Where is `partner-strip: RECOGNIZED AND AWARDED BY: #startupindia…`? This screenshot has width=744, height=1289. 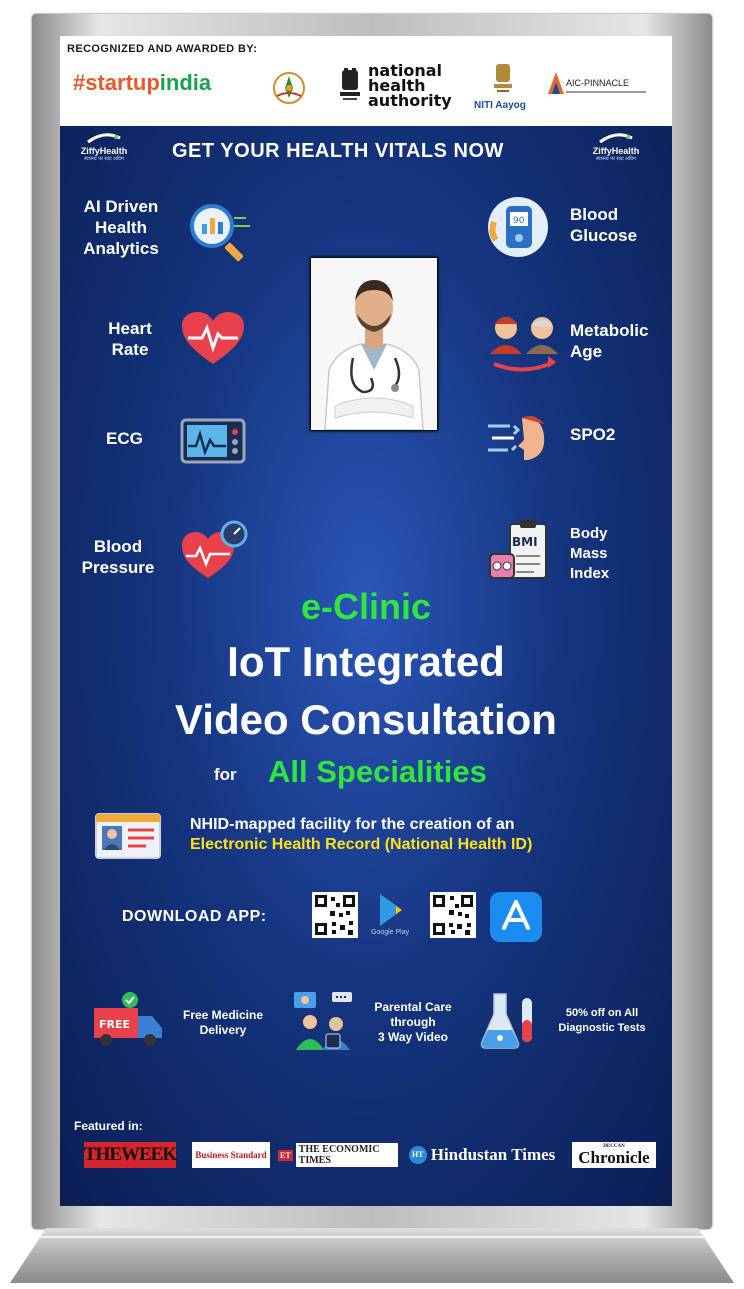 partner-strip: RECOGNIZED AND AWARDED BY: #startupindia… is located at coordinates (366, 81).